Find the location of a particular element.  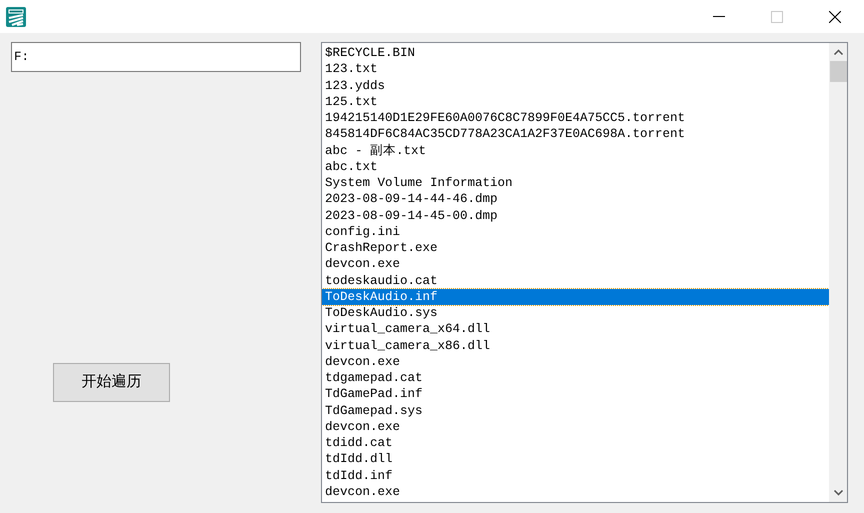

file-item: ToDeskAudio.sys is located at coordinates (575, 313).